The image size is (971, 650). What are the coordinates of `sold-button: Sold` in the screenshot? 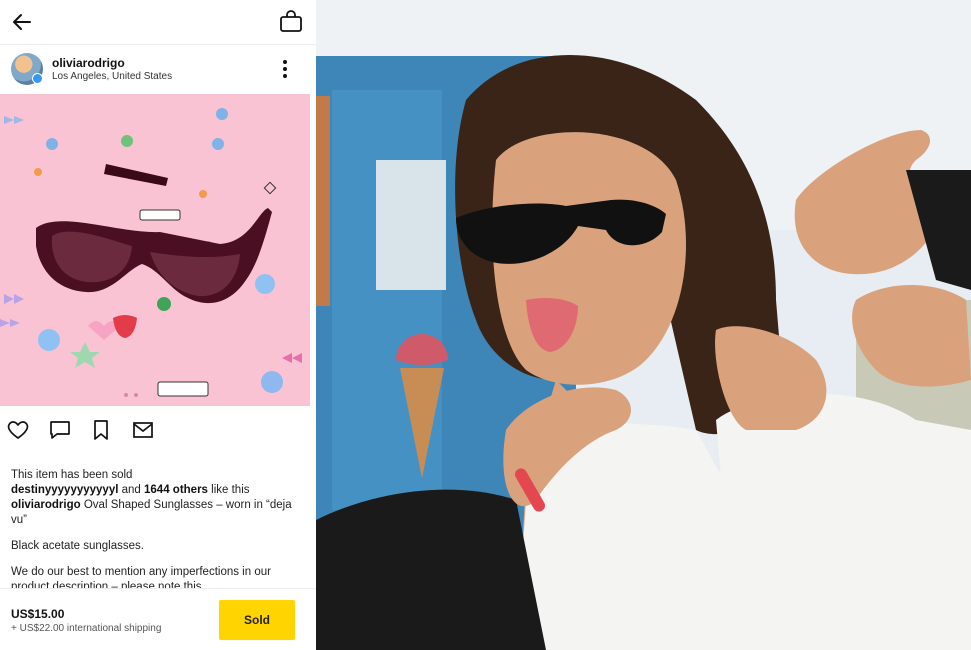 It's located at (257, 620).